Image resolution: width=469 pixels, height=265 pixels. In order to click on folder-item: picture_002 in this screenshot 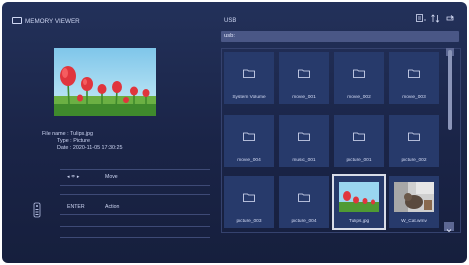, I will do `click(414, 141)`.